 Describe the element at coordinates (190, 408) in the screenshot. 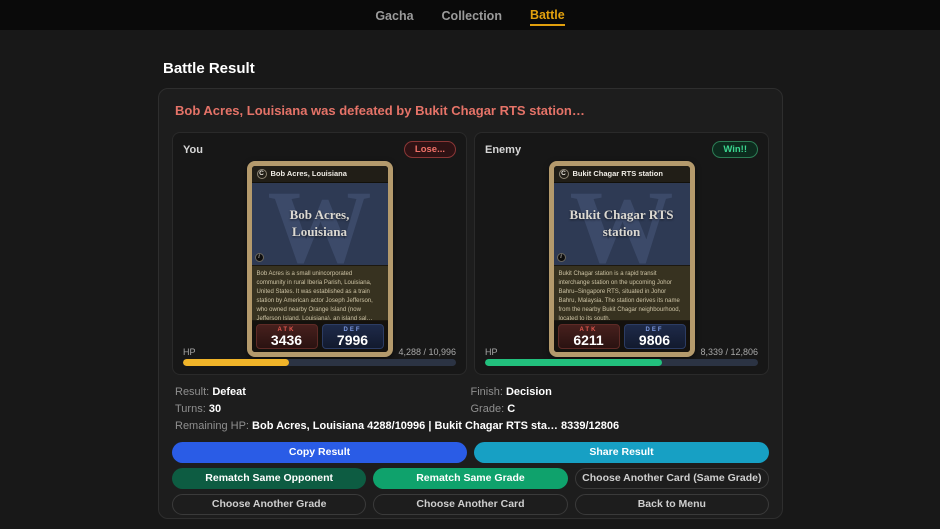

I see `turns-label: Turns:` at that location.